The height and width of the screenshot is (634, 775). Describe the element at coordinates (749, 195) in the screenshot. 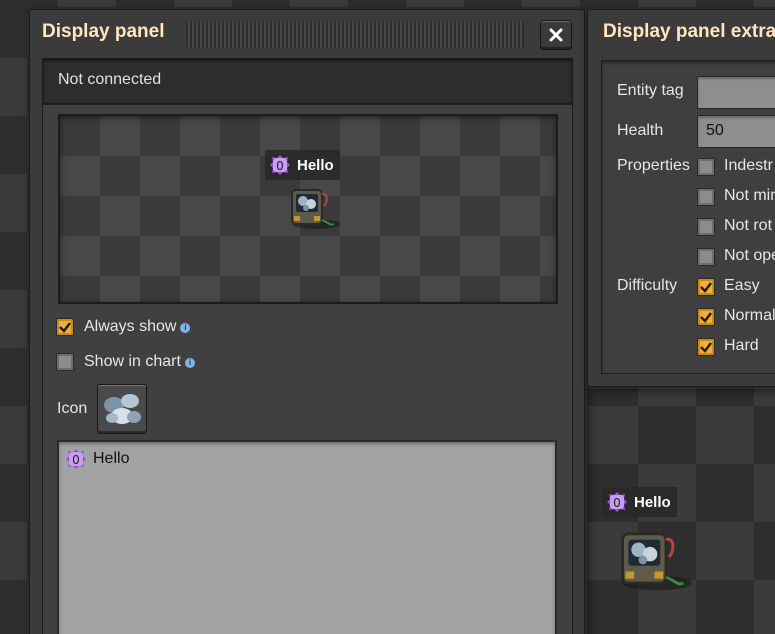

I see `property-not-minable-label: Not min` at that location.